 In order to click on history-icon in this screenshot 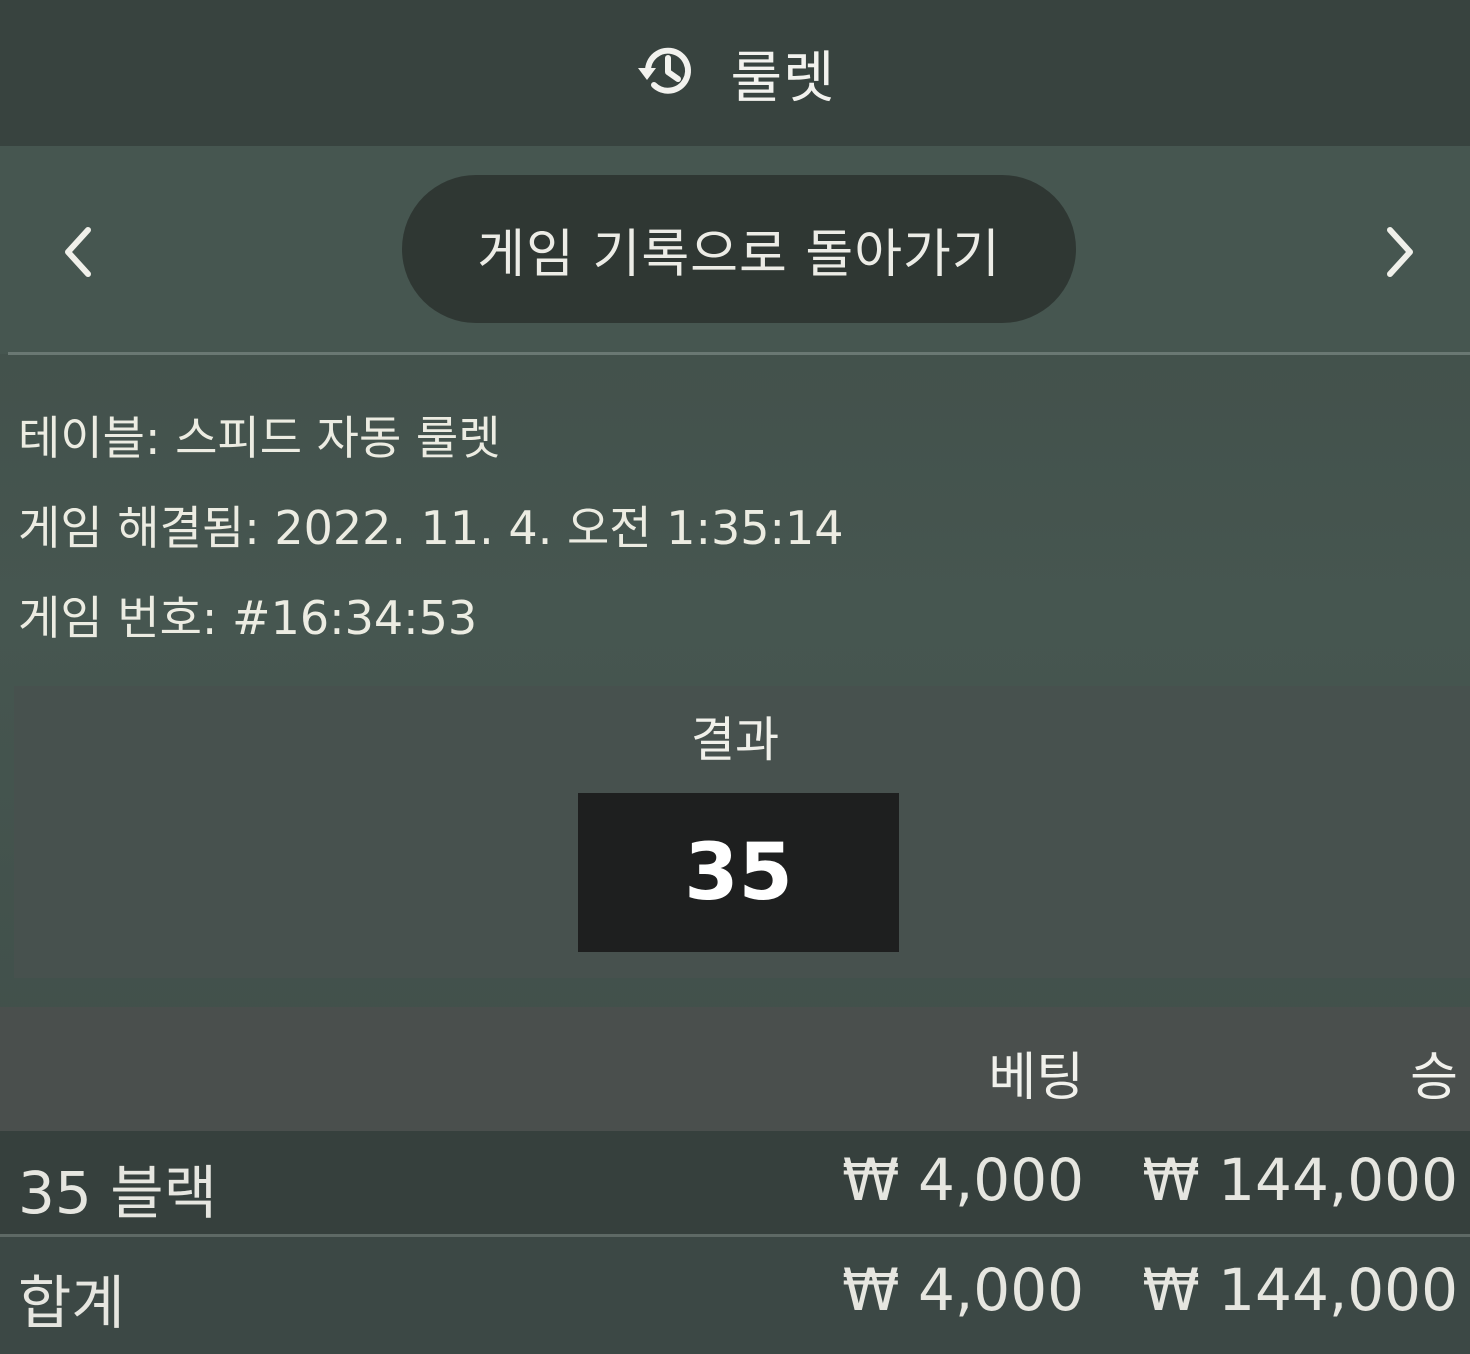, I will do `click(667, 73)`.